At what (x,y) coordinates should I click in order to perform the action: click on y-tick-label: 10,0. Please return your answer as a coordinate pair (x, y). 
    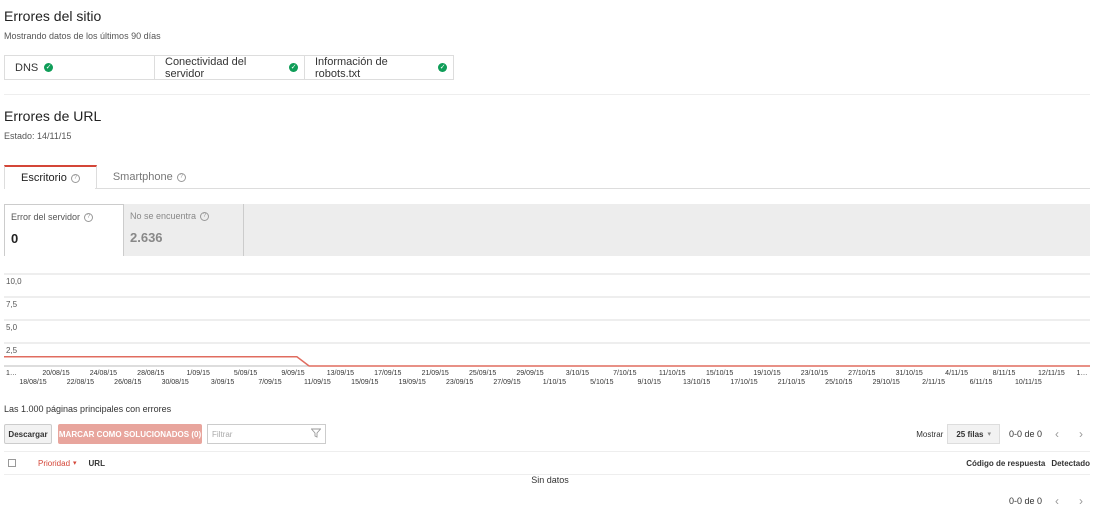
    Looking at the image, I should click on (14, 281).